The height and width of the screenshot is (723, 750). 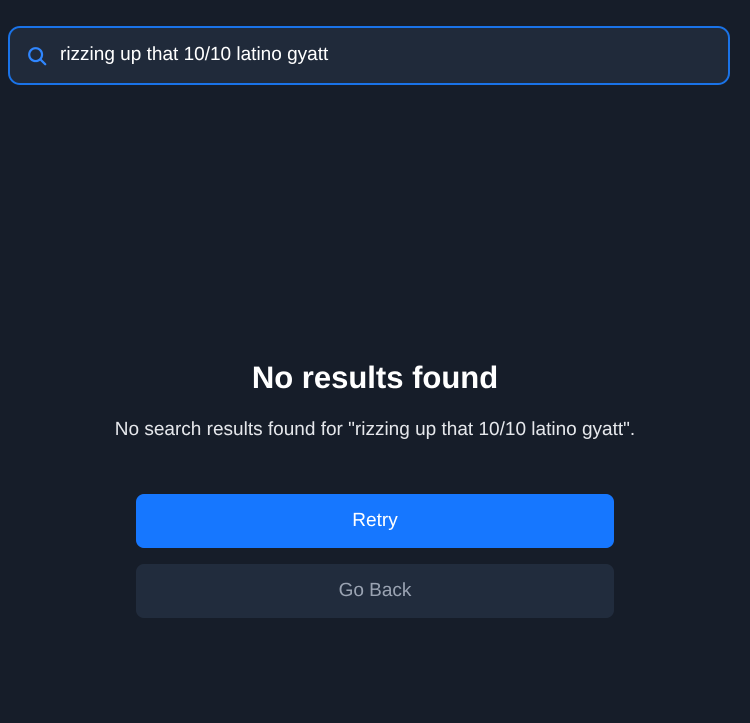 I want to click on empty-state-message: No search results found for "rizzing up that 10/10 latino gyatt"., so click(x=375, y=430).